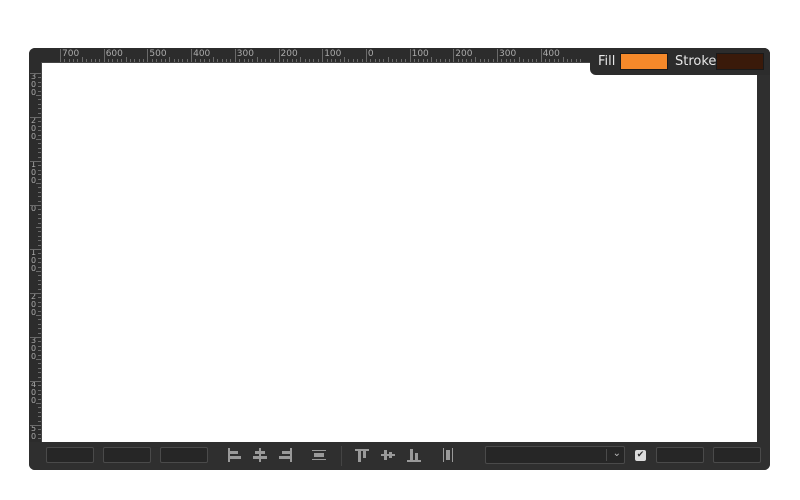 The height and width of the screenshot is (500, 800). Describe the element at coordinates (763, 252) in the screenshot. I see `vertical-scrollbar` at that location.